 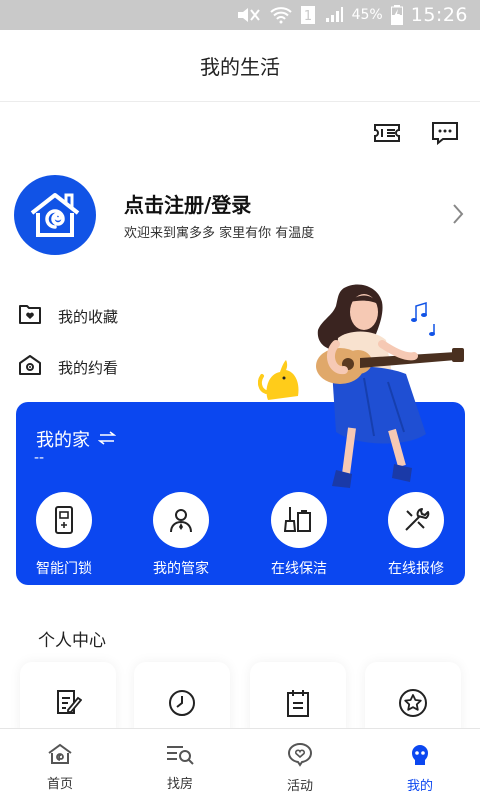 What do you see at coordinates (219, 233) in the screenshot?
I see `welcome-text: 欢迎来到寓多多 家里有你 有温度` at bounding box center [219, 233].